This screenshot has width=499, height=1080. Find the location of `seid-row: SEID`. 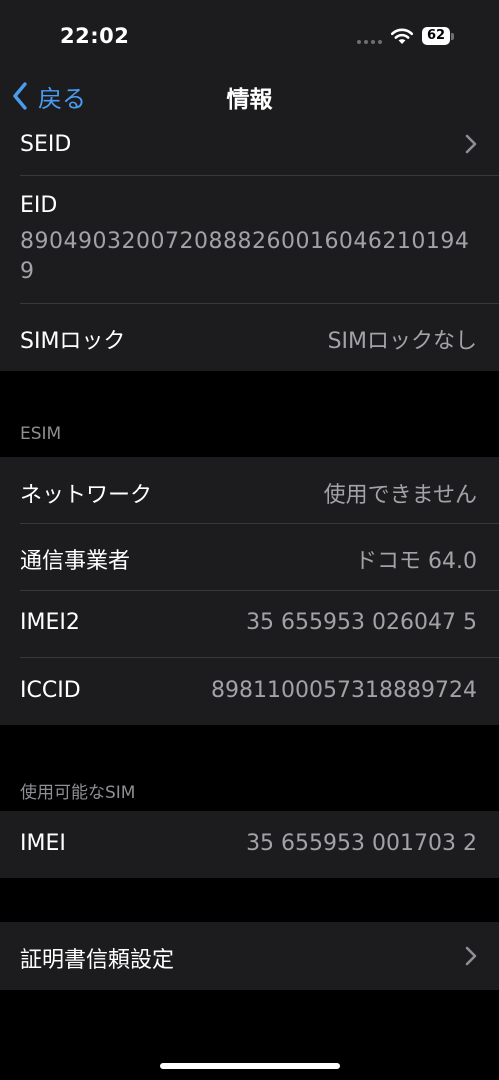

seid-row: SEID is located at coordinates (249, 150).